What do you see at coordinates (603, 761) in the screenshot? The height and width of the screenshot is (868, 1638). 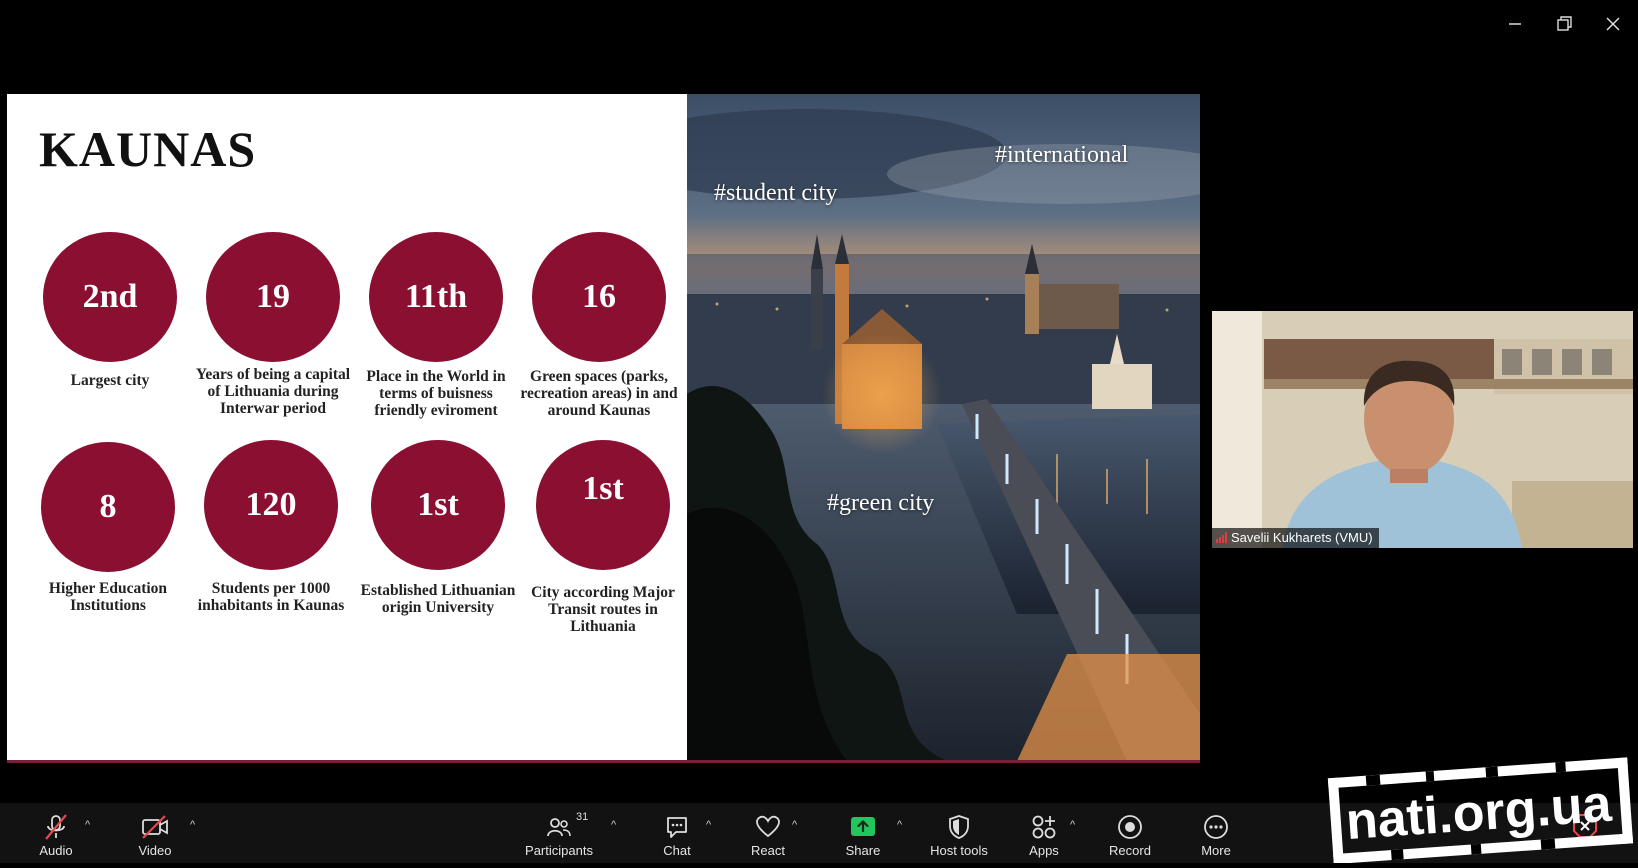 I see `slide-bottom-rule` at bounding box center [603, 761].